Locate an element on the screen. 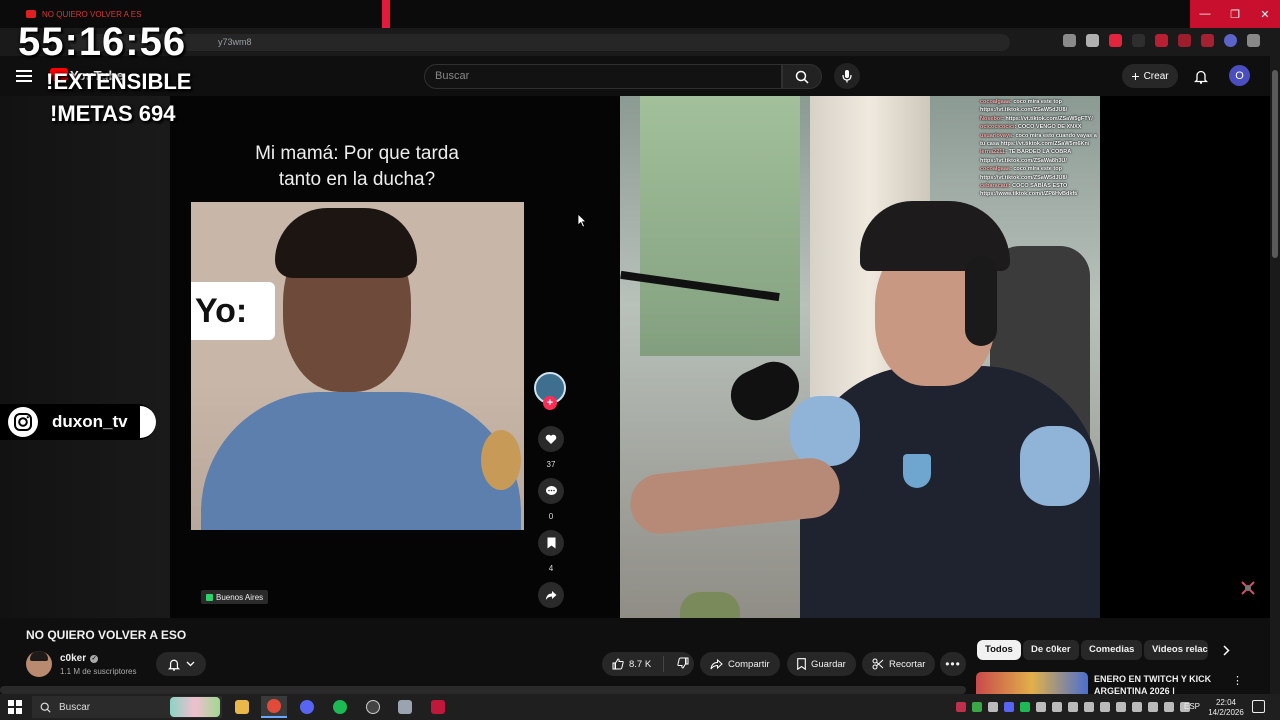 Image resolution: width=1280 pixels, height=720 pixels. tiktok-save: 4 is located at coordinates (551, 551).